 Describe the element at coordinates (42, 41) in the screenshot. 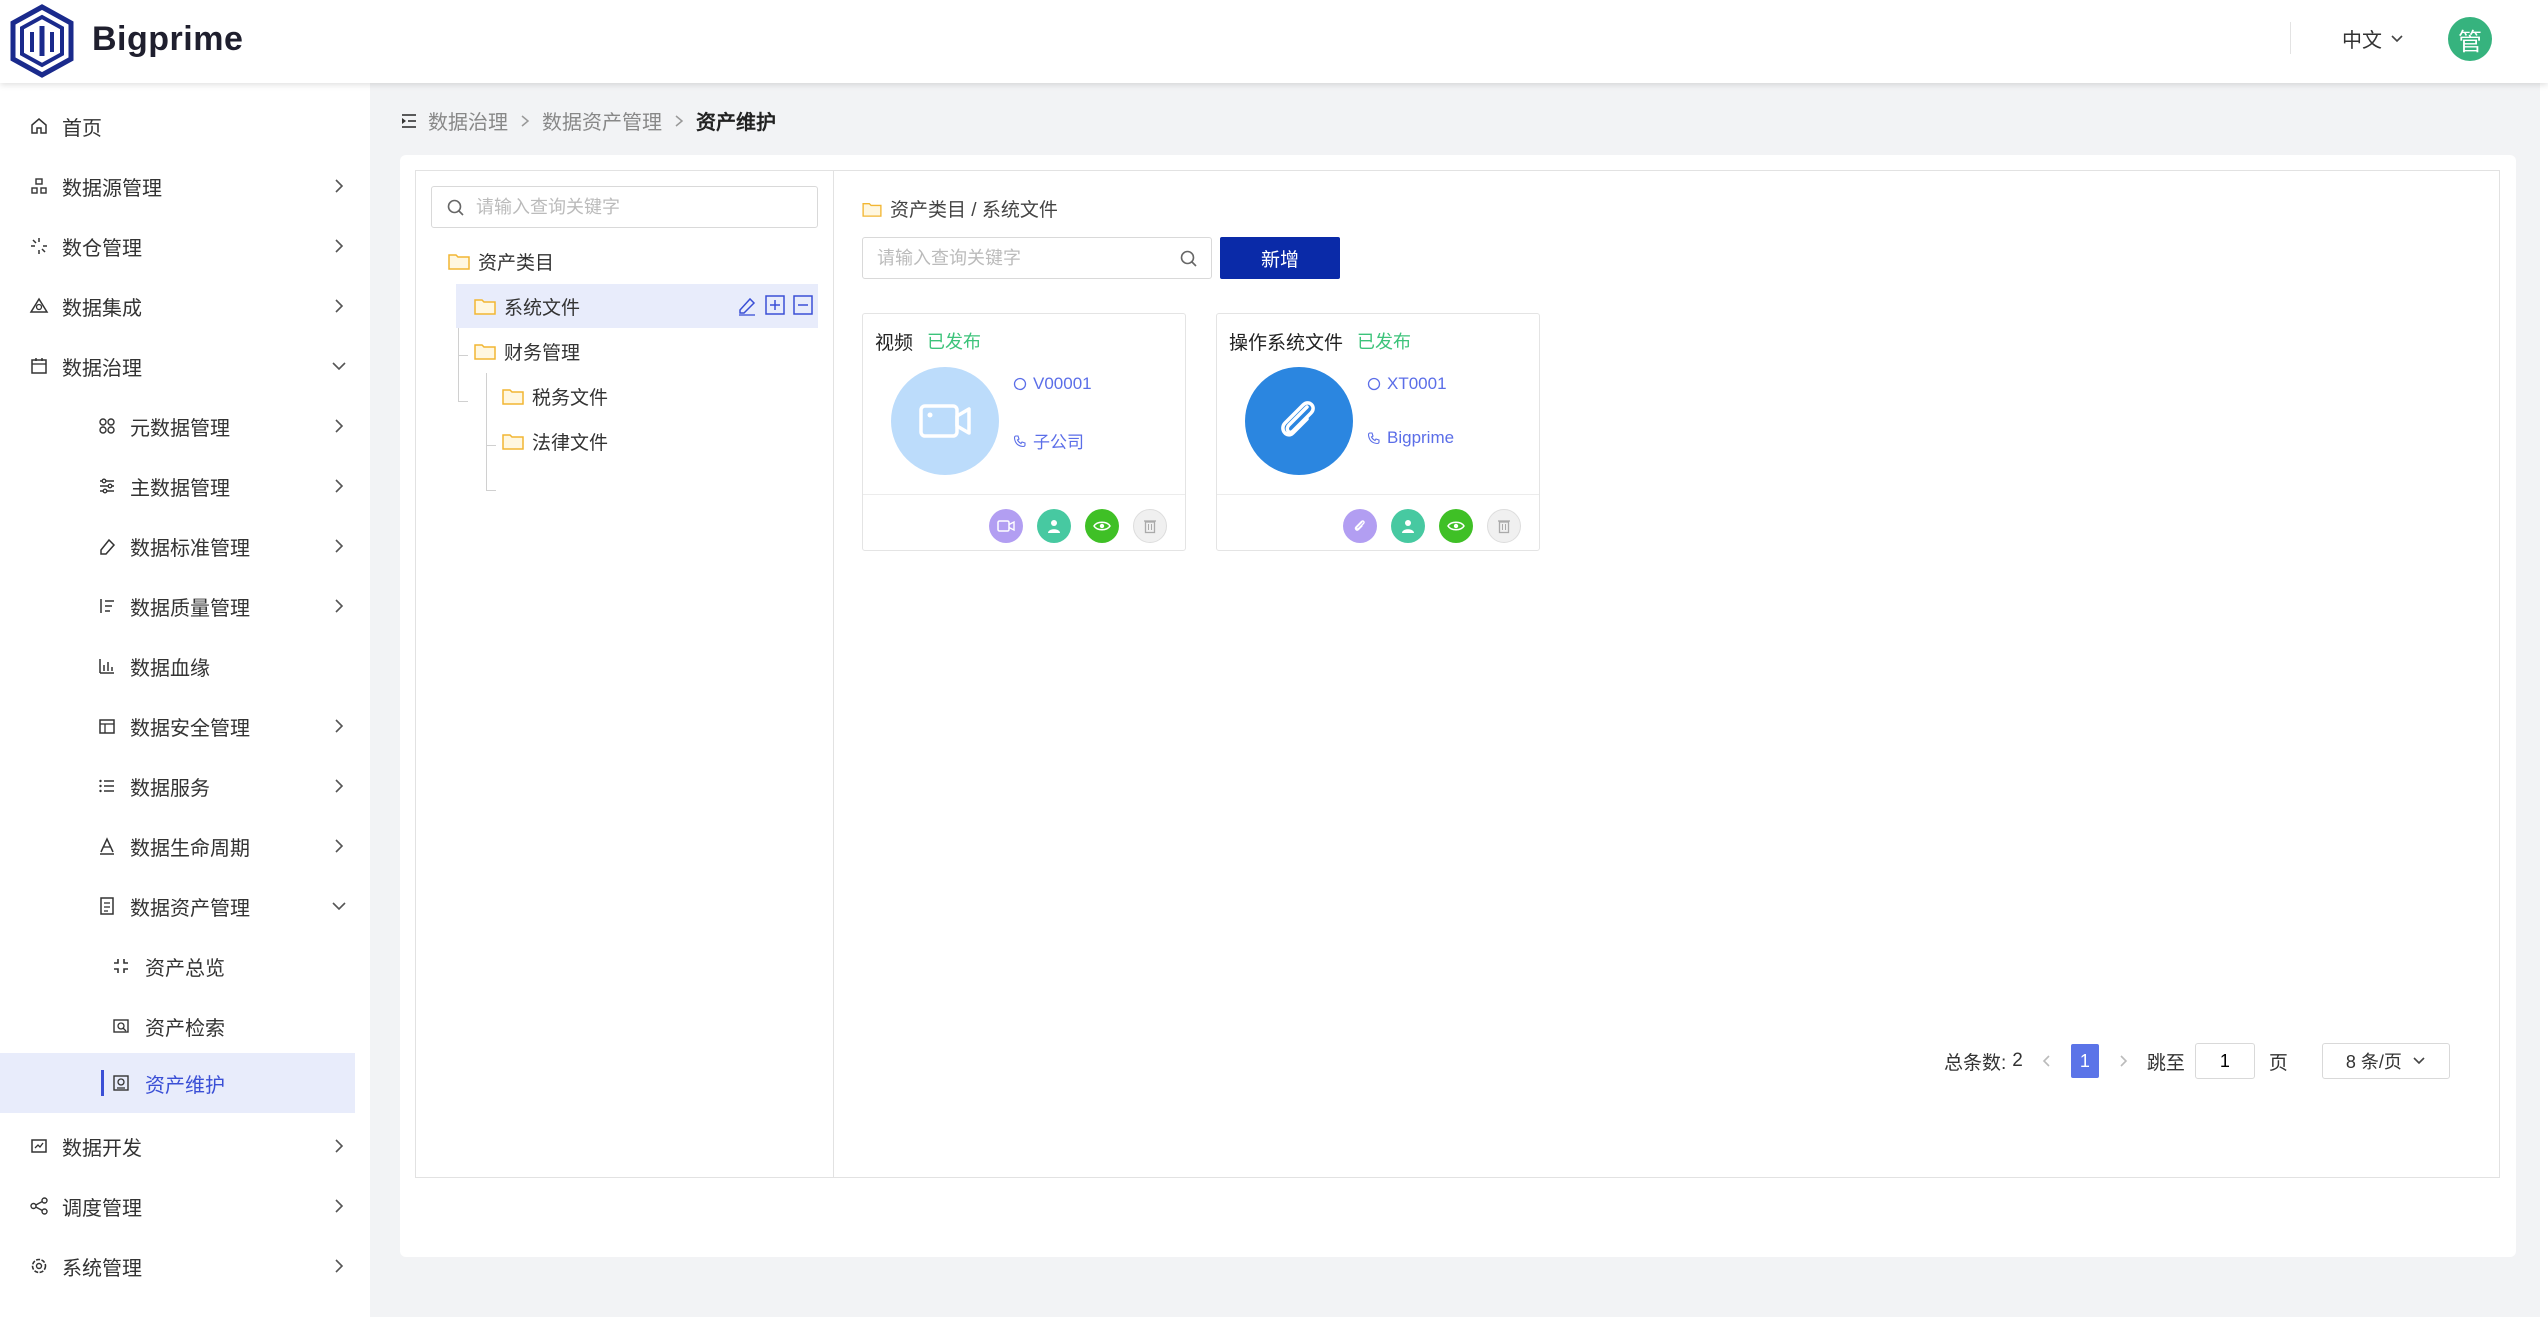

I see `bigprime-logo-icon` at that location.